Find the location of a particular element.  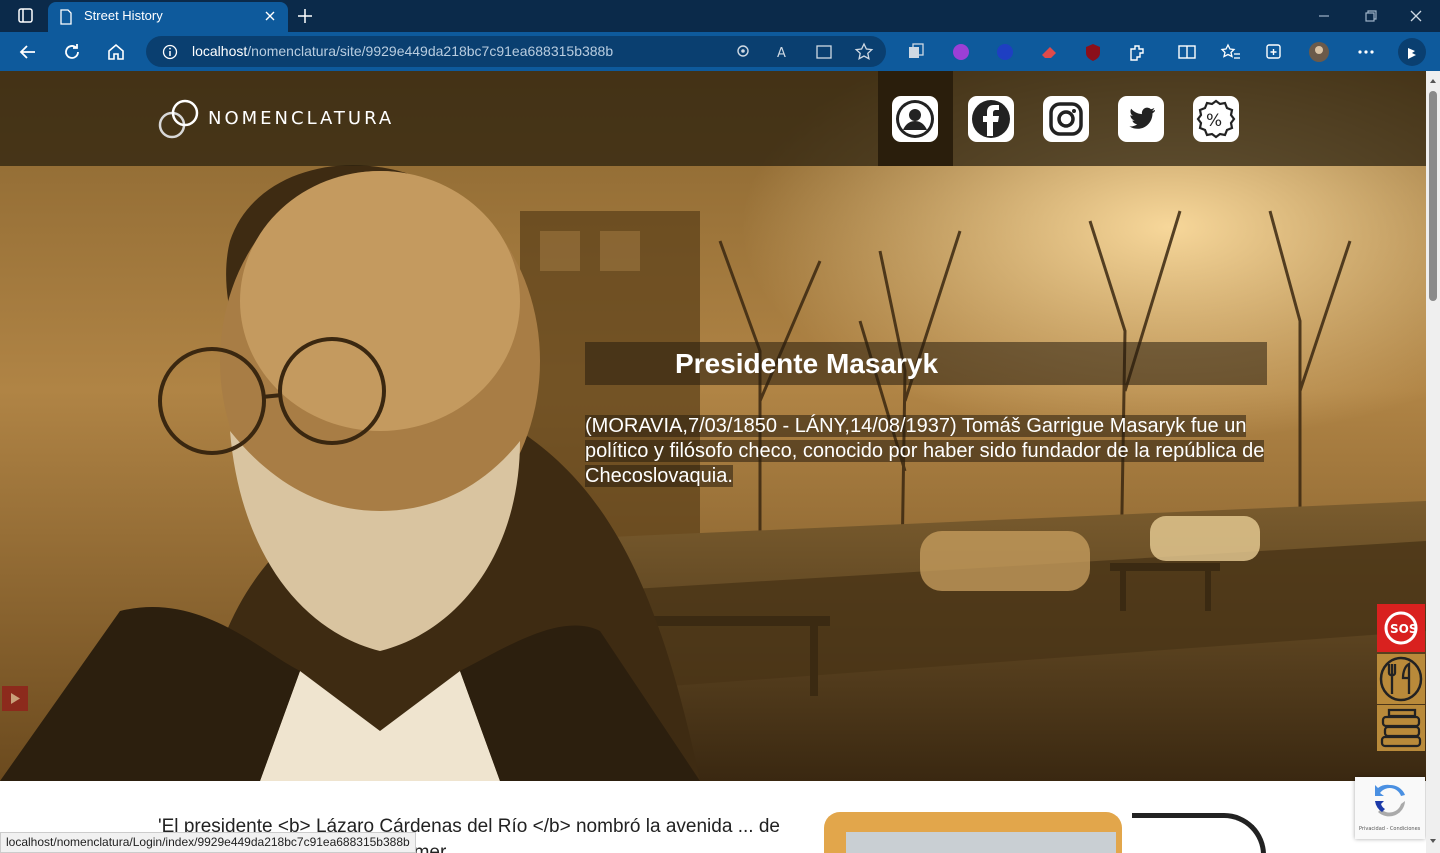

extension-blue-icon is located at coordinates (1005, 52).